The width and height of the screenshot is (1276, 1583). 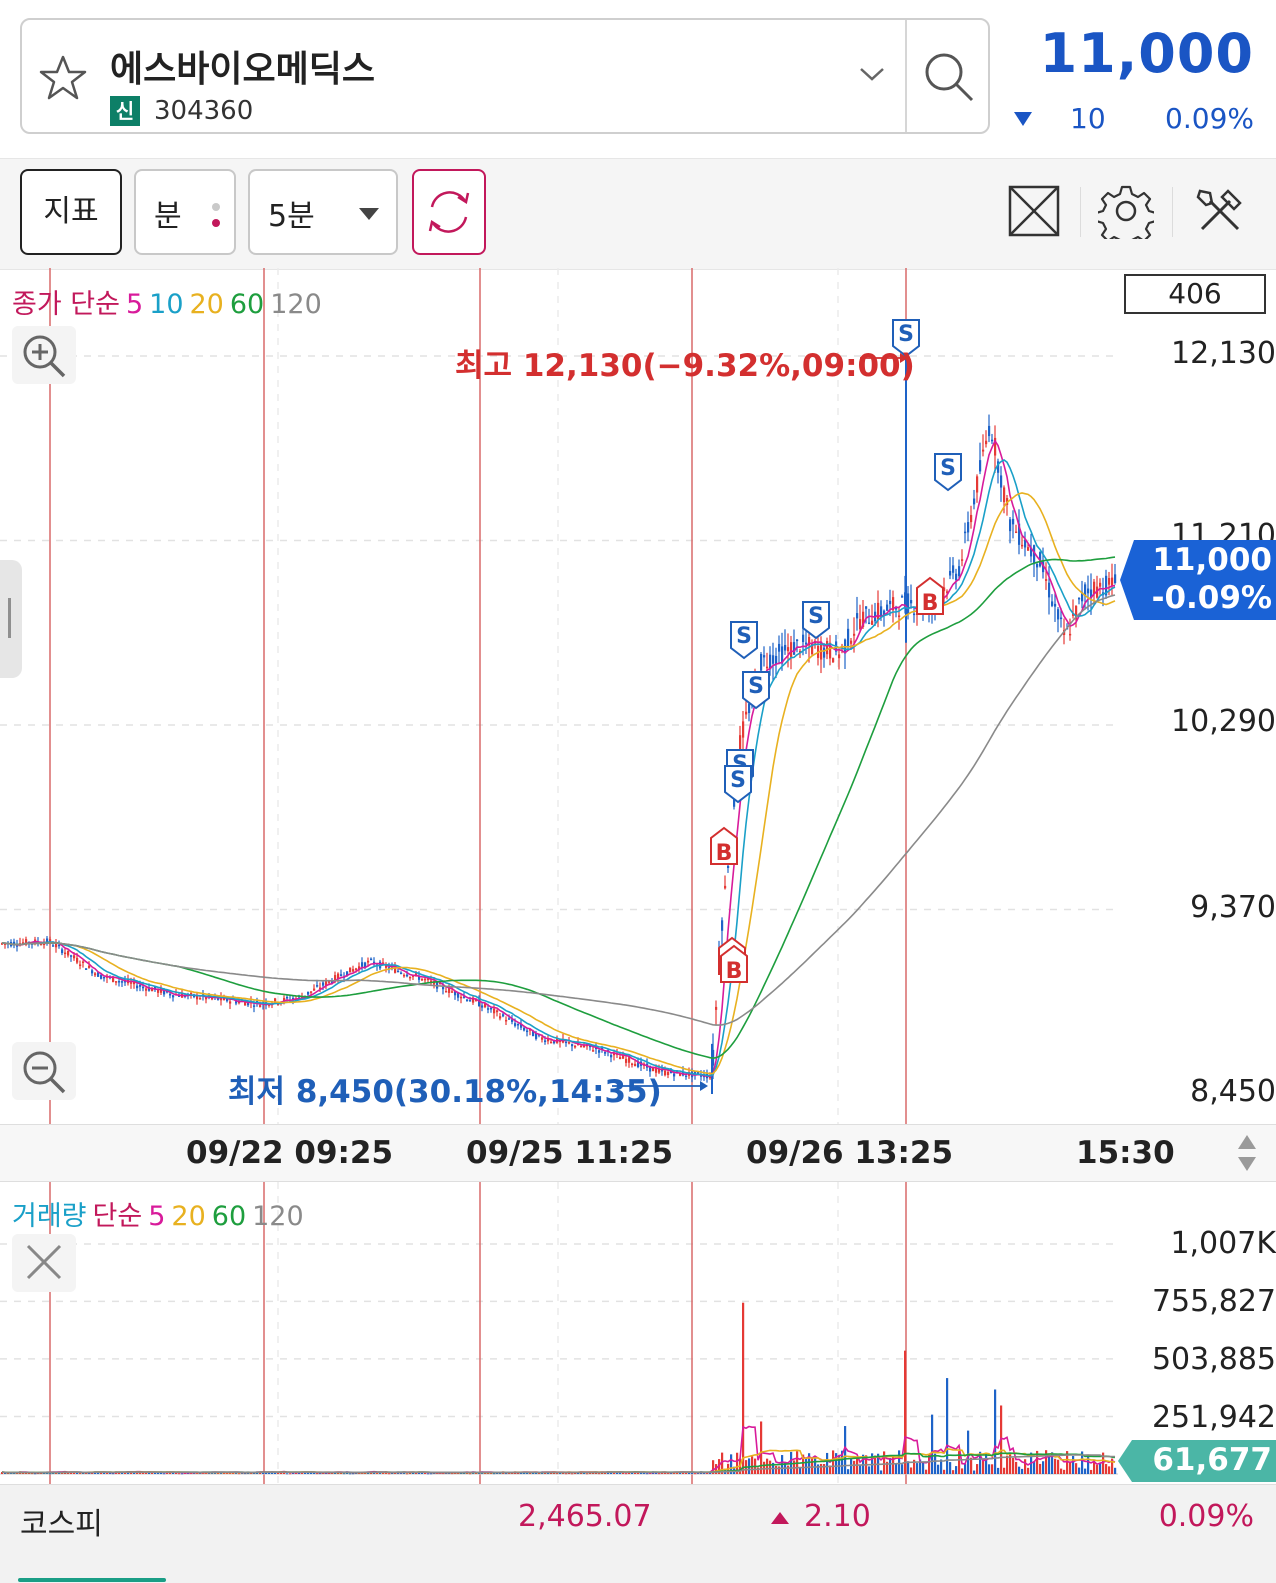 I want to click on stock-selector: 에스바이오메딕스 신 304360, so click(x=505, y=76).